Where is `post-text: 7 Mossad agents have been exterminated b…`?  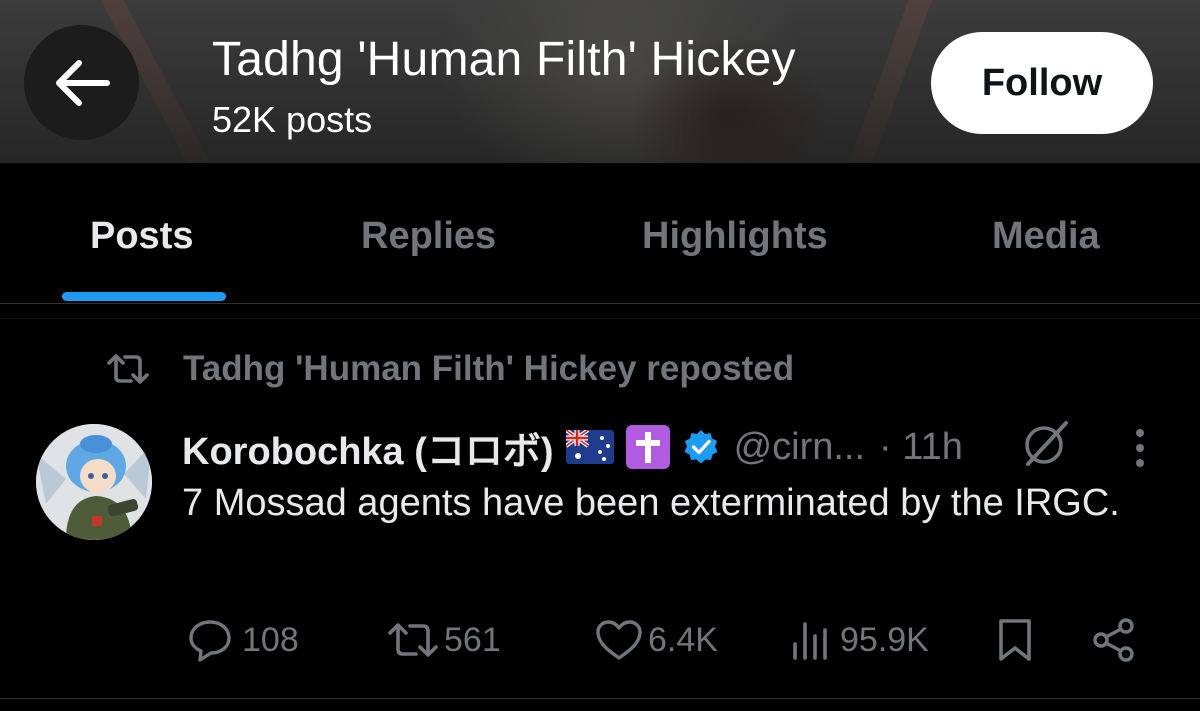
post-text: 7 Mossad agents have been exterminated b… is located at coordinates (651, 503).